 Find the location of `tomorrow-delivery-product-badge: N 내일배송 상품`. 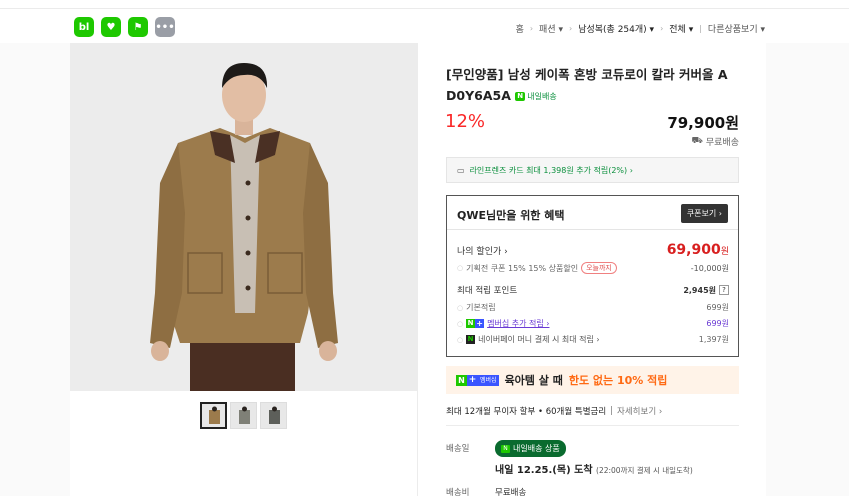

tomorrow-delivery-product-badge: N 내일배송 상품 is located at coordinates (530, 448).